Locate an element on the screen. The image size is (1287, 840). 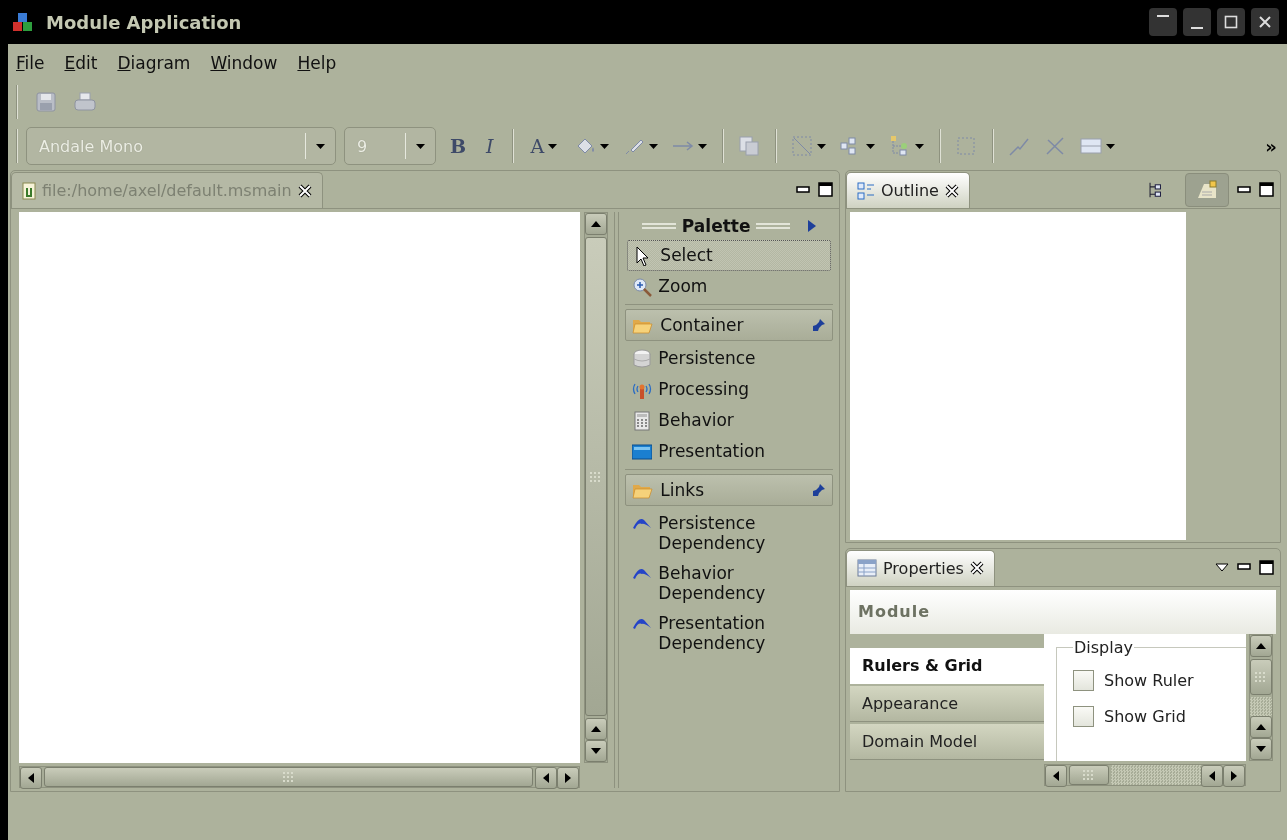
close-button is located at coordinates (1265, 22).